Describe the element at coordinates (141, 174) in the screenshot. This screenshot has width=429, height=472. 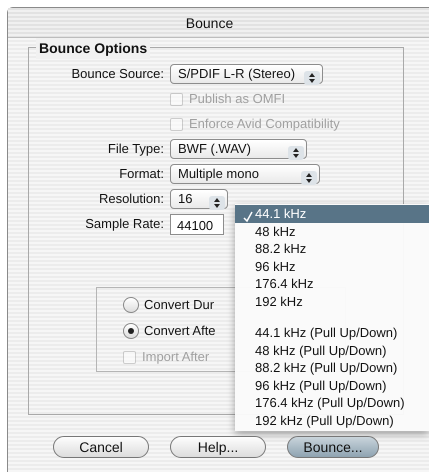
I see `field-label: Format:` at that location.